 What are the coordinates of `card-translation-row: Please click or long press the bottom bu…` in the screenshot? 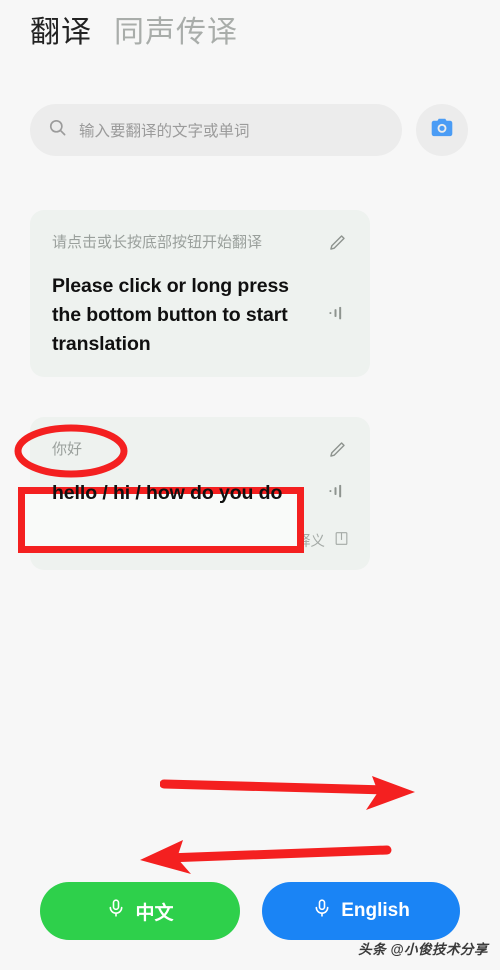 It's located at (201, 315).